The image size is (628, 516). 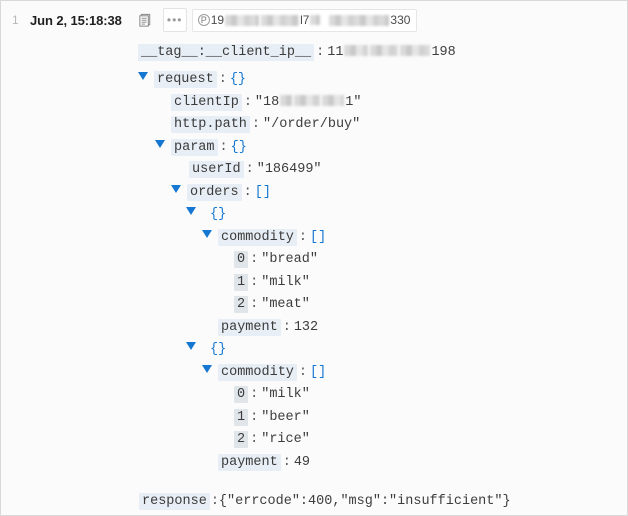 What do you see at coordinates (217, 20) in the screenshot?
I see `chip-text-start: 19` at bounding box center [217, 20].